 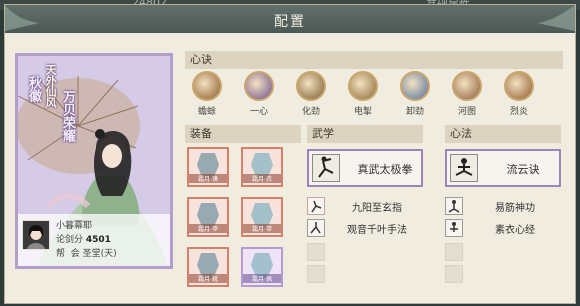 What do you see at coordinates (262, 178) in the screenshot?
I see `equipment-label: 霜月·衣` at bounding box center [262, 178].